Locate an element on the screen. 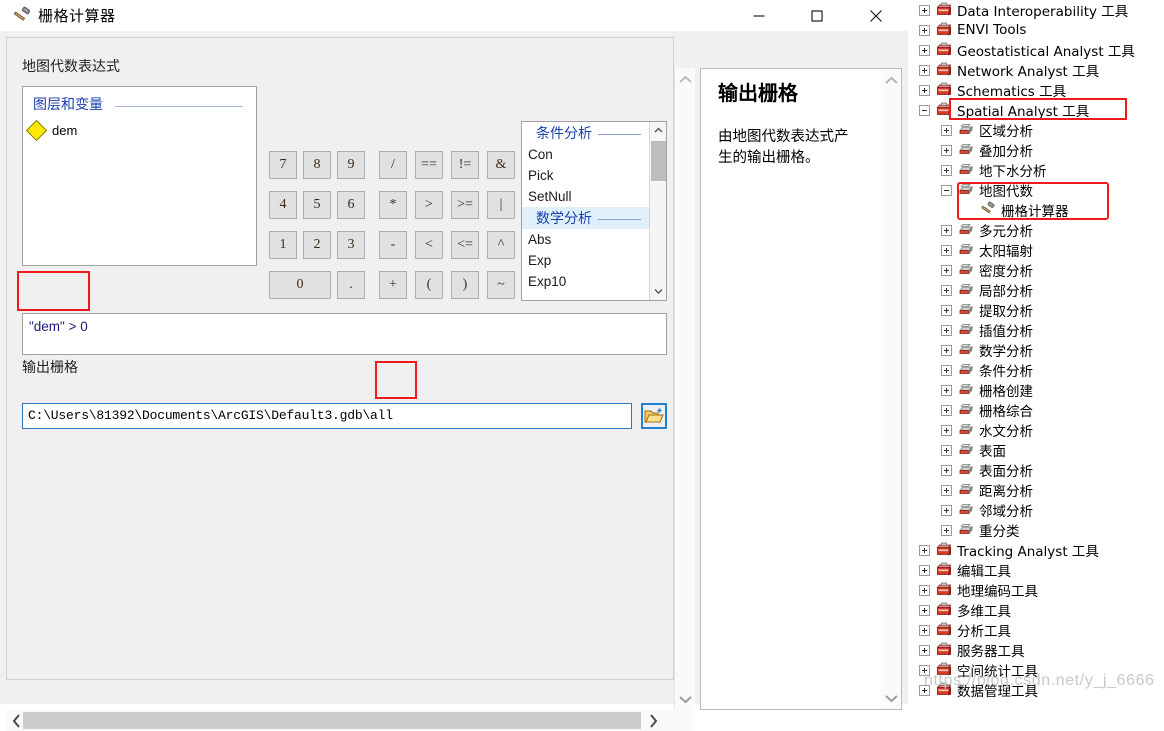 This screenshot has width=1164, height=731. tree-item: 多维工具 is located at coordinates (1041, 610).